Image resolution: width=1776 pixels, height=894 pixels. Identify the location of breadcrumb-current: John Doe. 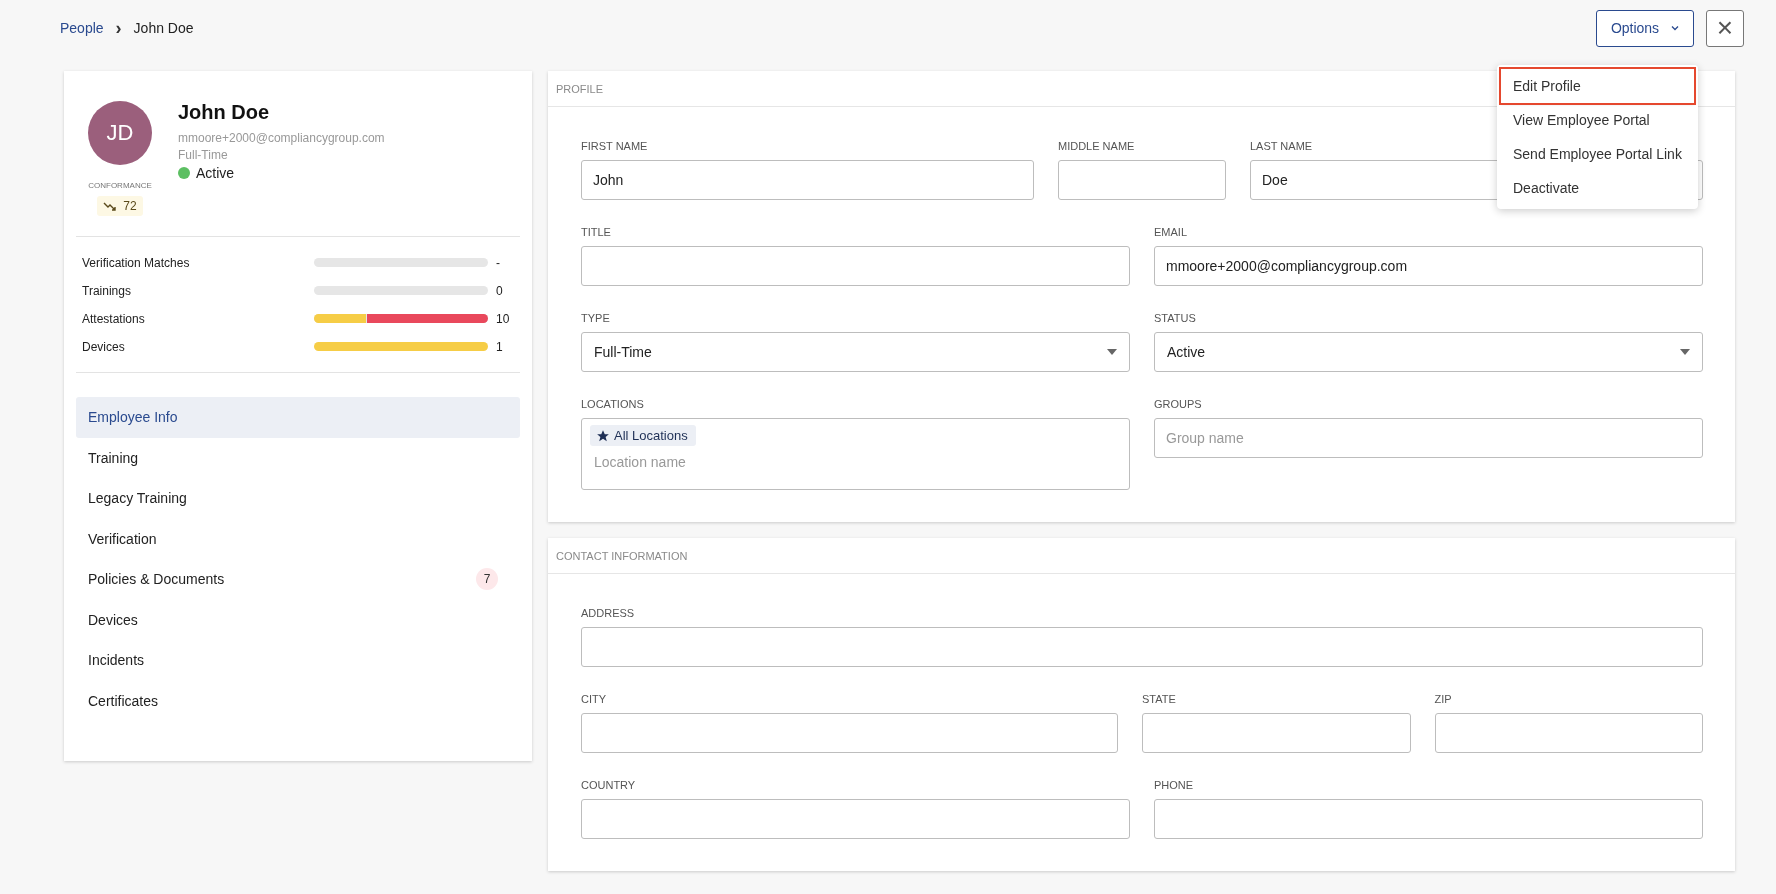
(163, 28).